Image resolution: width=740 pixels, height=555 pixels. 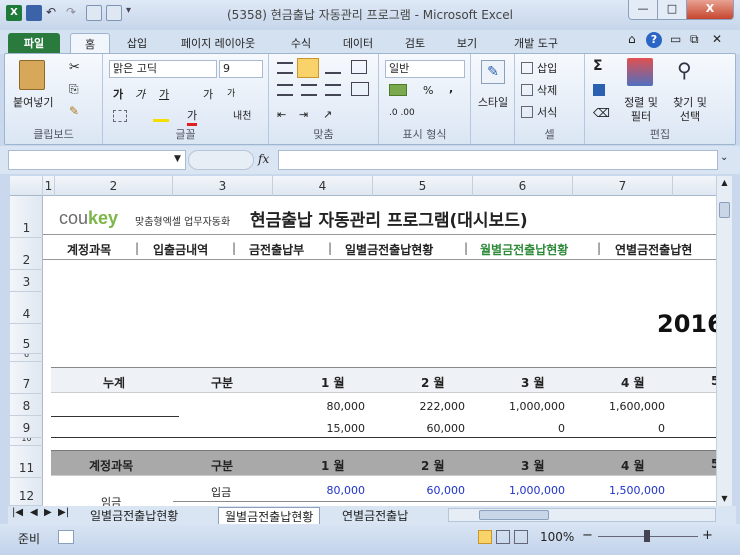 What do you see at coordinates (467, 43) in the screenshot?
I see `tab-view: 보기` at bounding box center [467, 43].